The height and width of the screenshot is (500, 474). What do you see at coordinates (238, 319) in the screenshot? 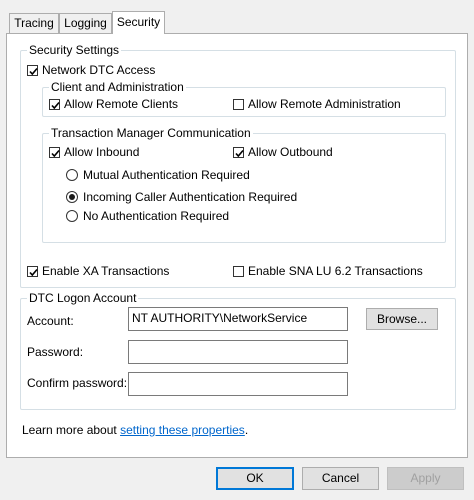
I see `account-field: NT AUTHORITY\NetworkService` at bounding box center [238, 319].